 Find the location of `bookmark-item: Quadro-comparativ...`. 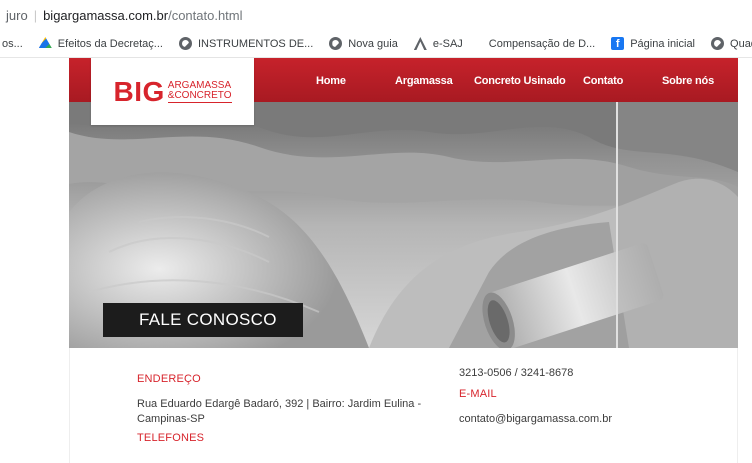

bookmark-item: Quadro-comparativ... is located at coordinates (731, 43).